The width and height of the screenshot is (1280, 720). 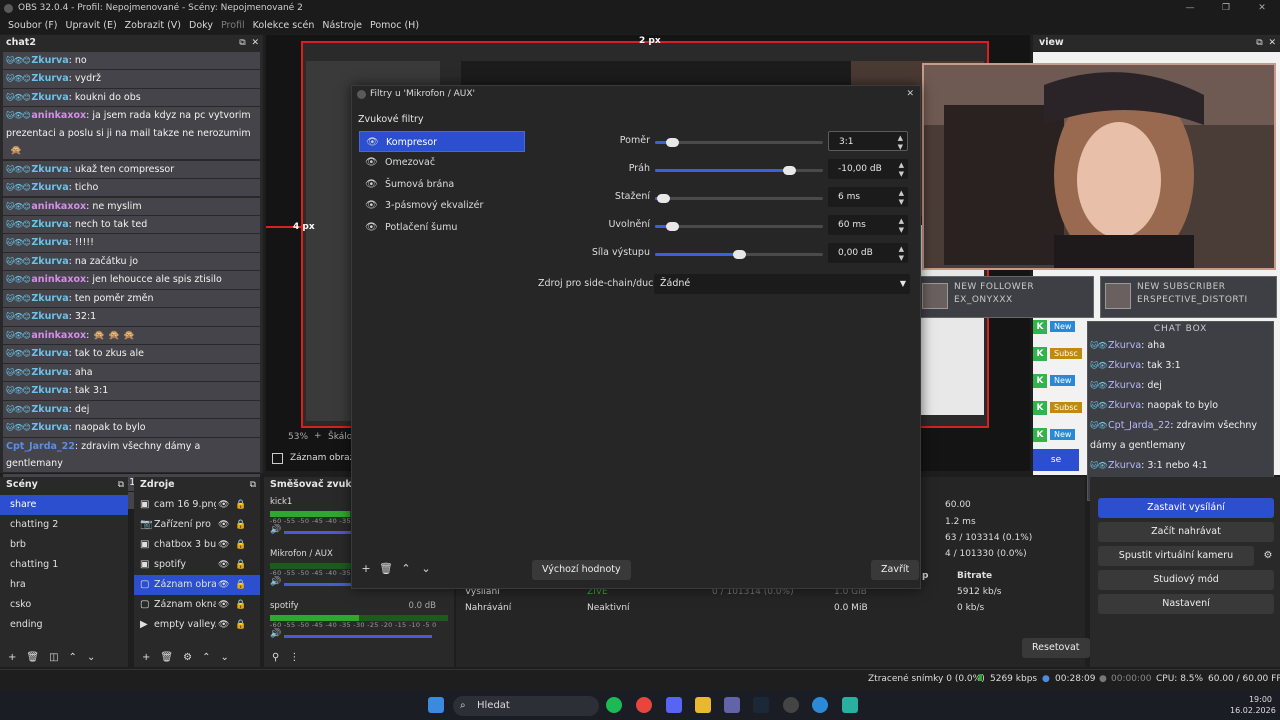 What do you see at coordinates (442, 162) in the screenshot?
I see `filter-item: 👁 Omezovač` at bounding box center [442, 162].